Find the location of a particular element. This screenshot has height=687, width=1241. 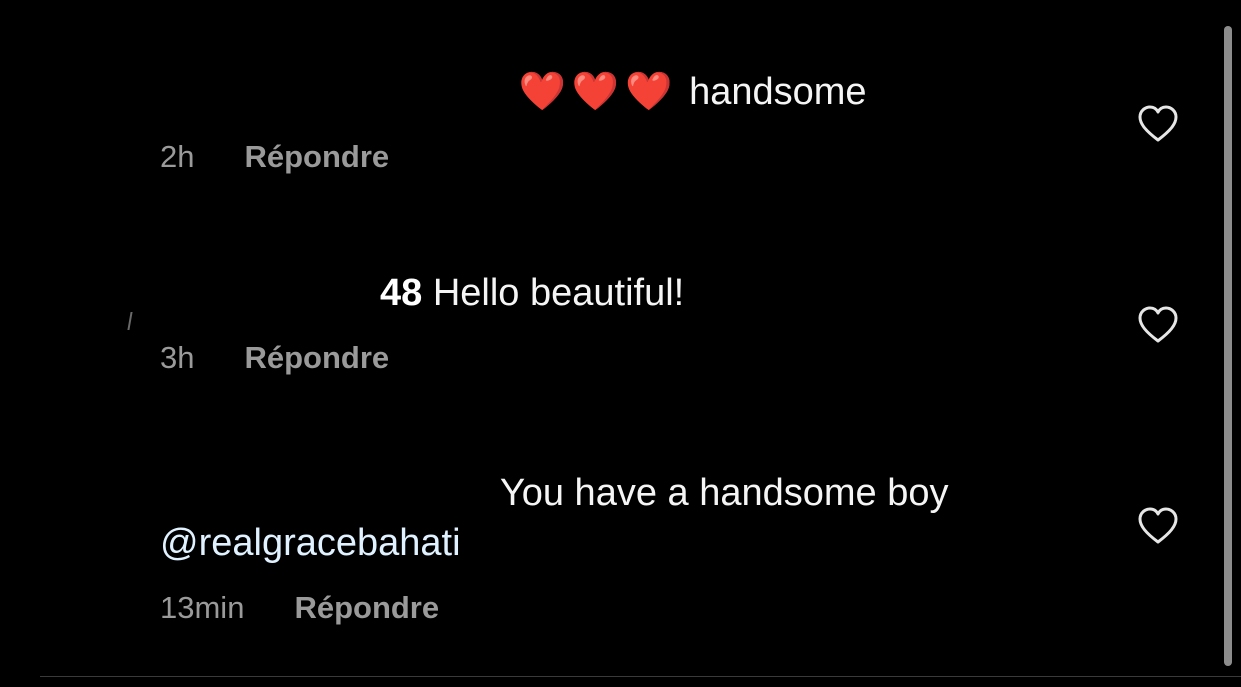

comment-text: You have a handsome boy is located at coordinates (724, 493).